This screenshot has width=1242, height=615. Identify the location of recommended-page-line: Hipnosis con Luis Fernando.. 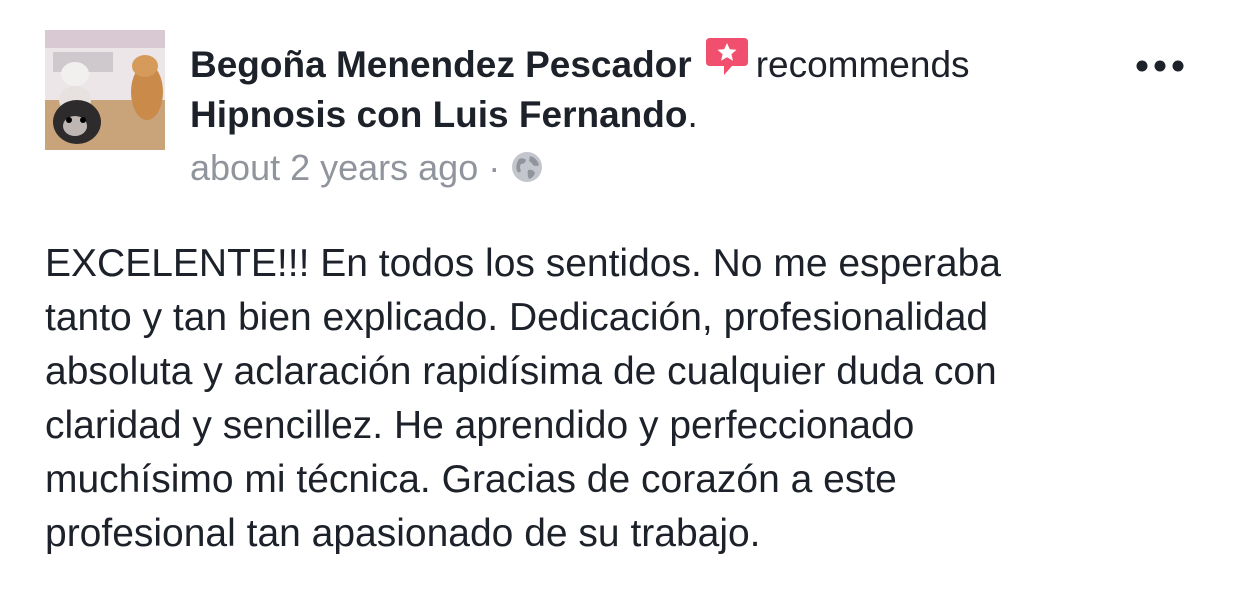
(444, 115).